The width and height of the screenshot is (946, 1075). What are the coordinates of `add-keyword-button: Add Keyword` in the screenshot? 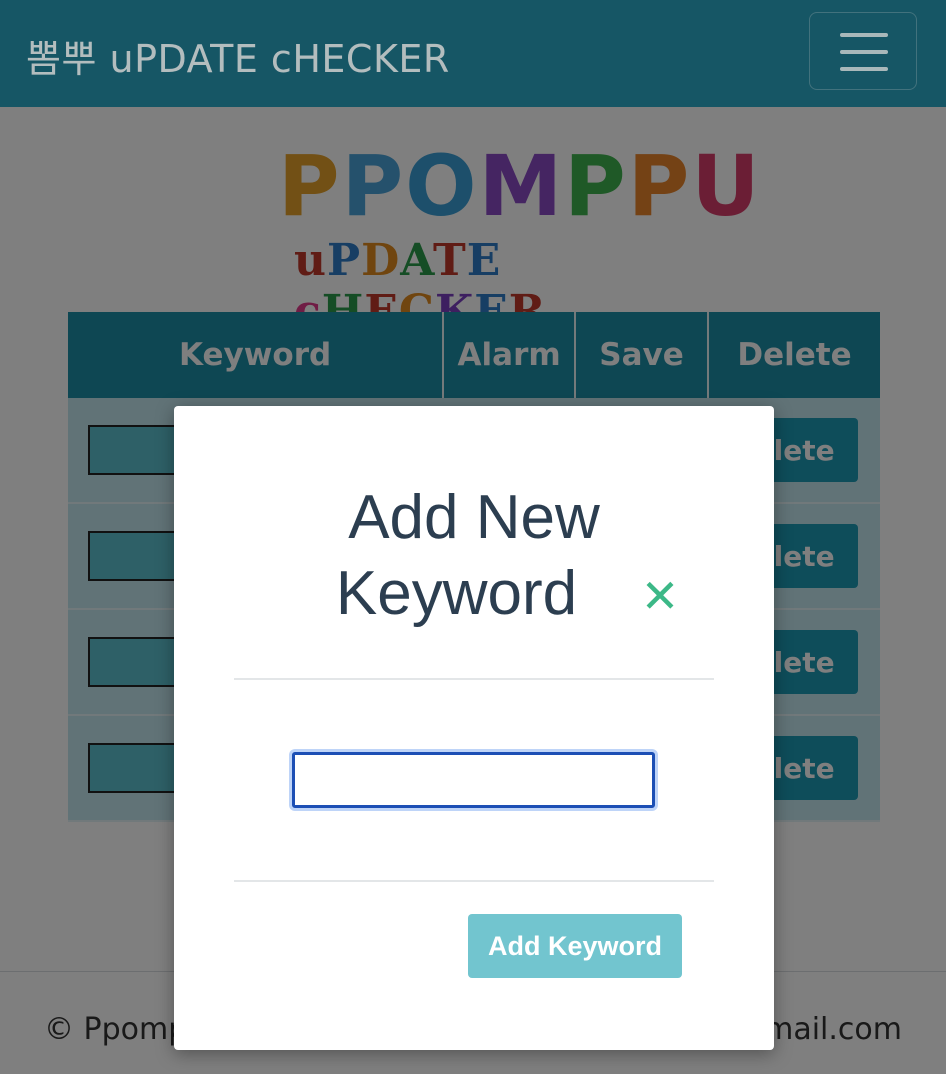 It's located at (575, 946).